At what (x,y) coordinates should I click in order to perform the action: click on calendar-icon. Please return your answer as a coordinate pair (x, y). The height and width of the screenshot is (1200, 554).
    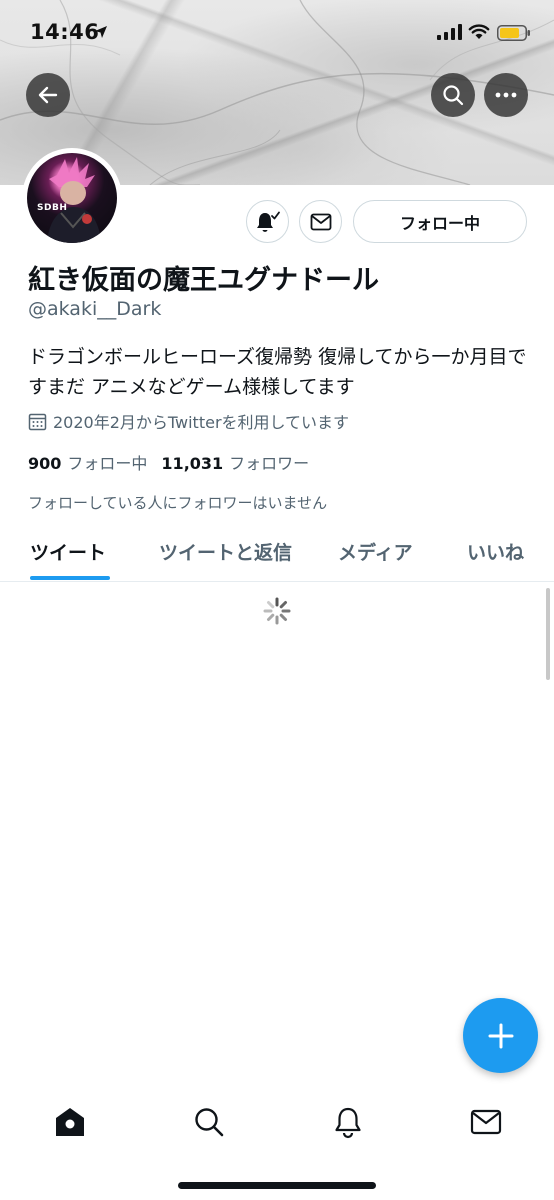
    Looking at the image, I should click on (37, 421).